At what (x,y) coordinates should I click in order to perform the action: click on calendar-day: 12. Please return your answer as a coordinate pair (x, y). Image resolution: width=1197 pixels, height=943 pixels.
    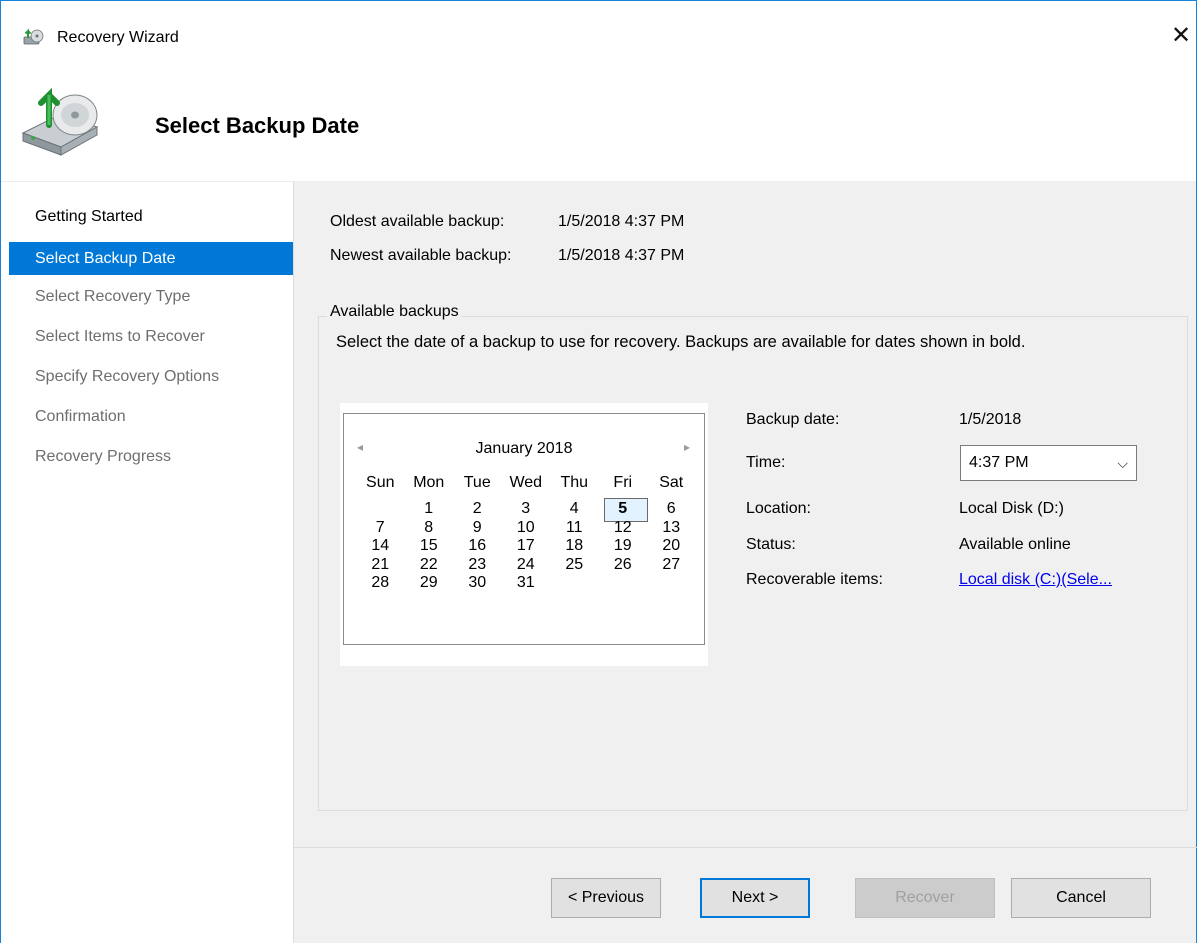
    Looking at the image, I should click on (623, 528).